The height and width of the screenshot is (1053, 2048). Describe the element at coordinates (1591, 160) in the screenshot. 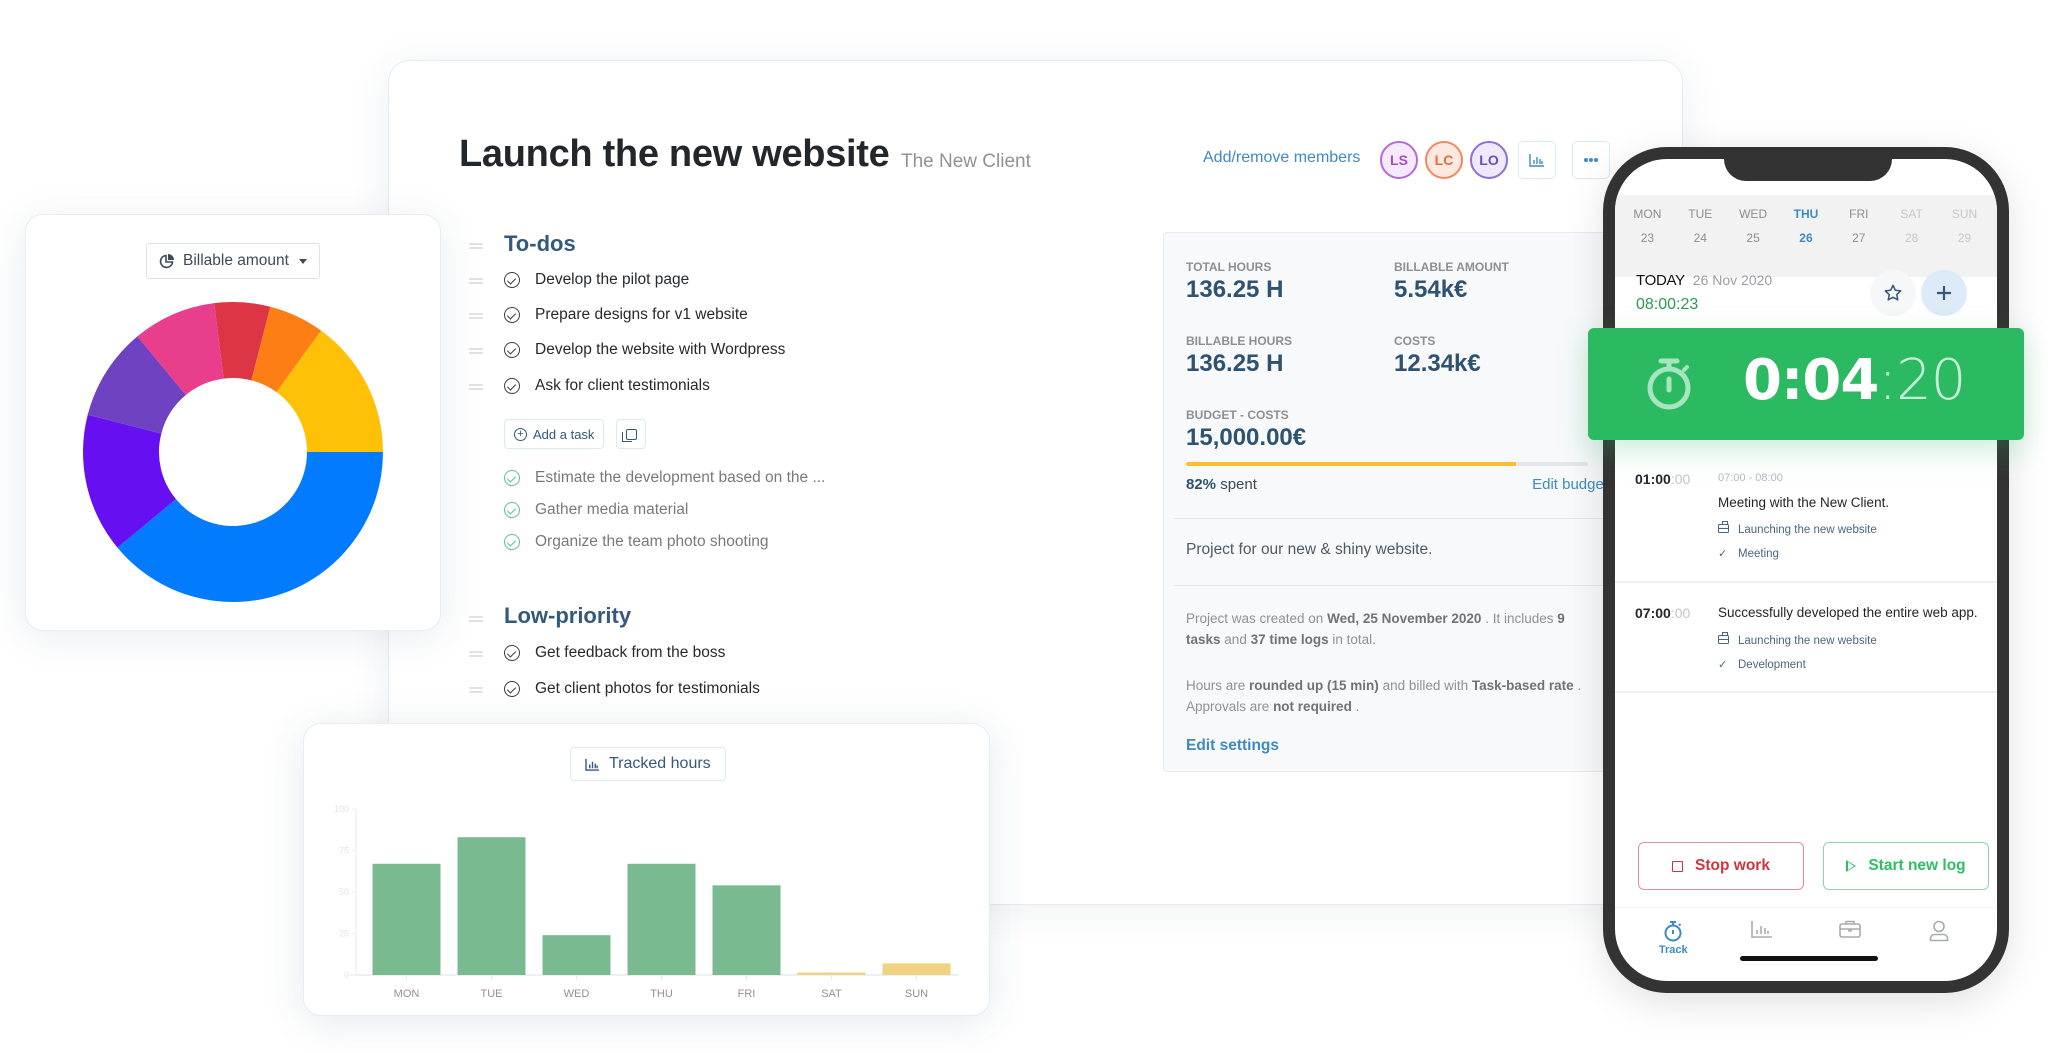

I see `more-options-button` at that location.